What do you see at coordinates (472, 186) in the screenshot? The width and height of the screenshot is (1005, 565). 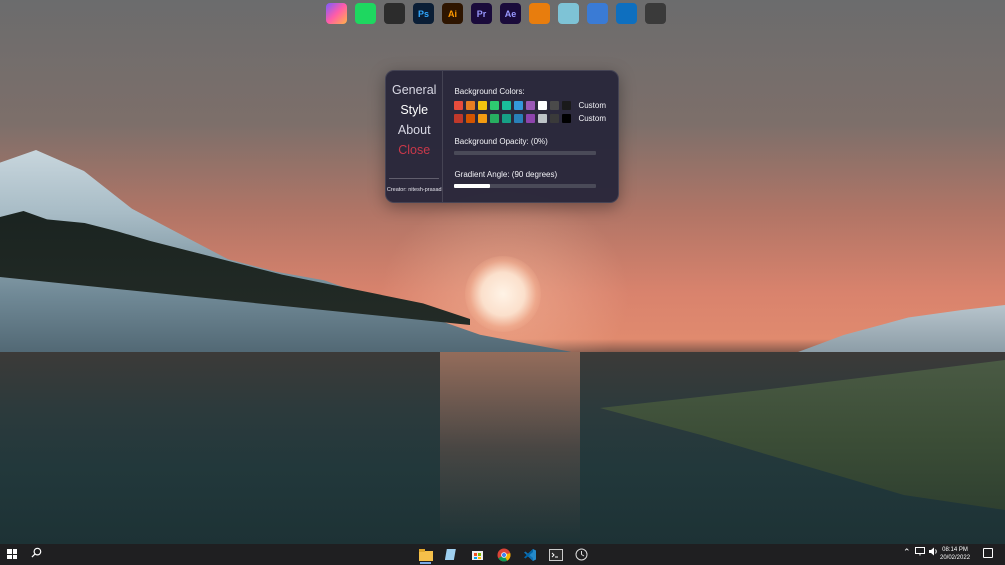 I see `gradient-slider-fill` at bounding box center [472, 186].